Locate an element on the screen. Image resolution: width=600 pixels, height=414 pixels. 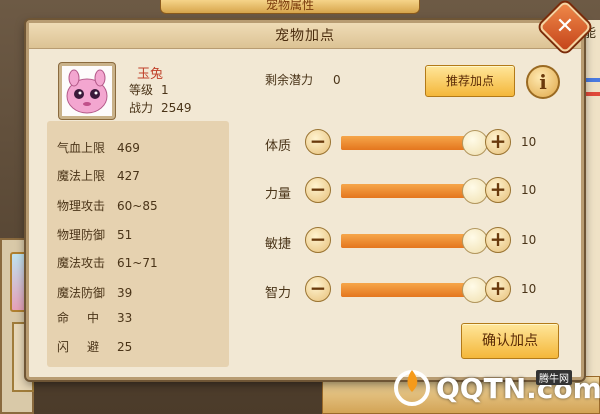
stat-row: 闪避25 is located at coordinates (94, 346).